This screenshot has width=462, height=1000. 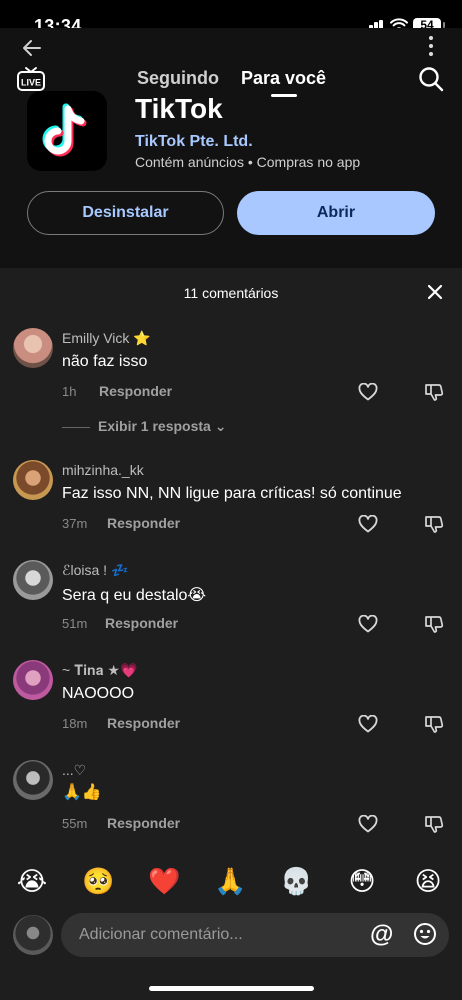 I want to click on tab-following: Seguindo, so click(x=178, y=78).